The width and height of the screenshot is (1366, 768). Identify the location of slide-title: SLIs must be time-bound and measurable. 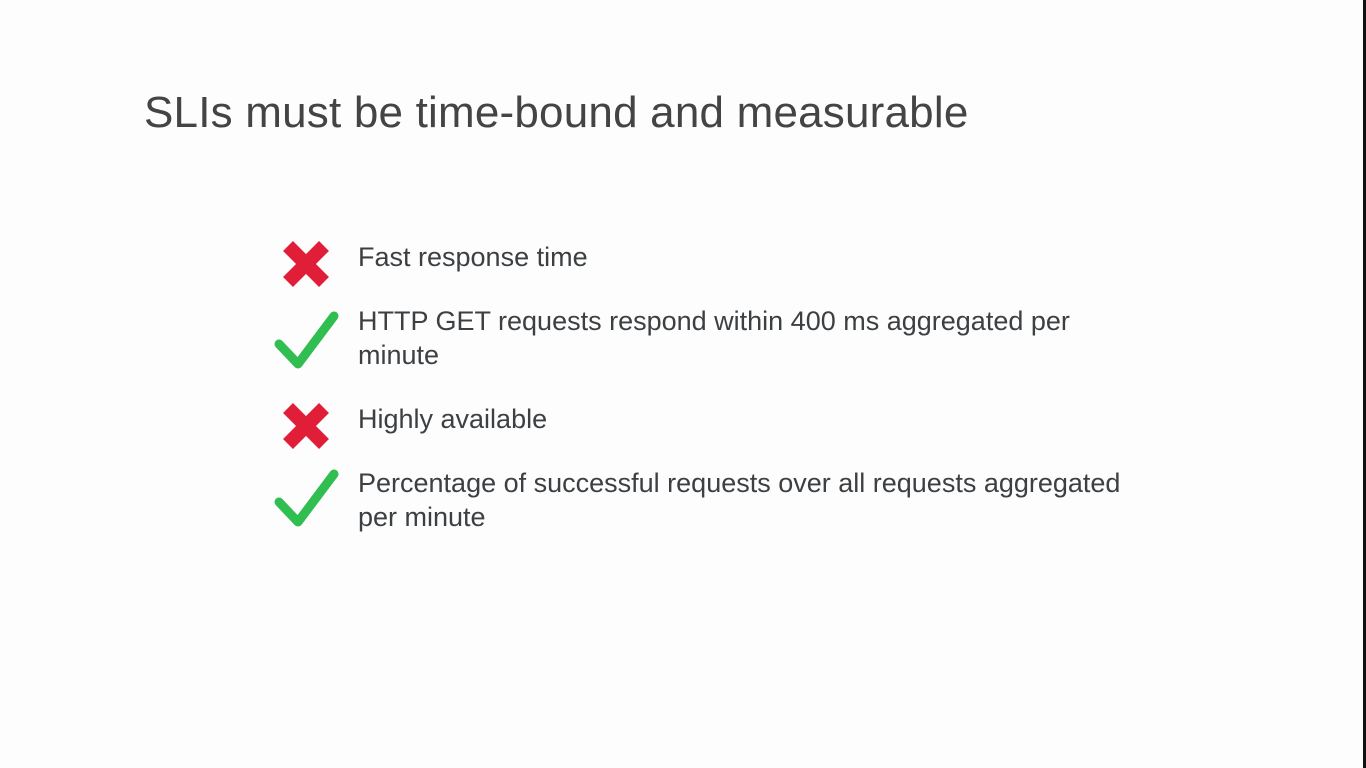
(556, 112).